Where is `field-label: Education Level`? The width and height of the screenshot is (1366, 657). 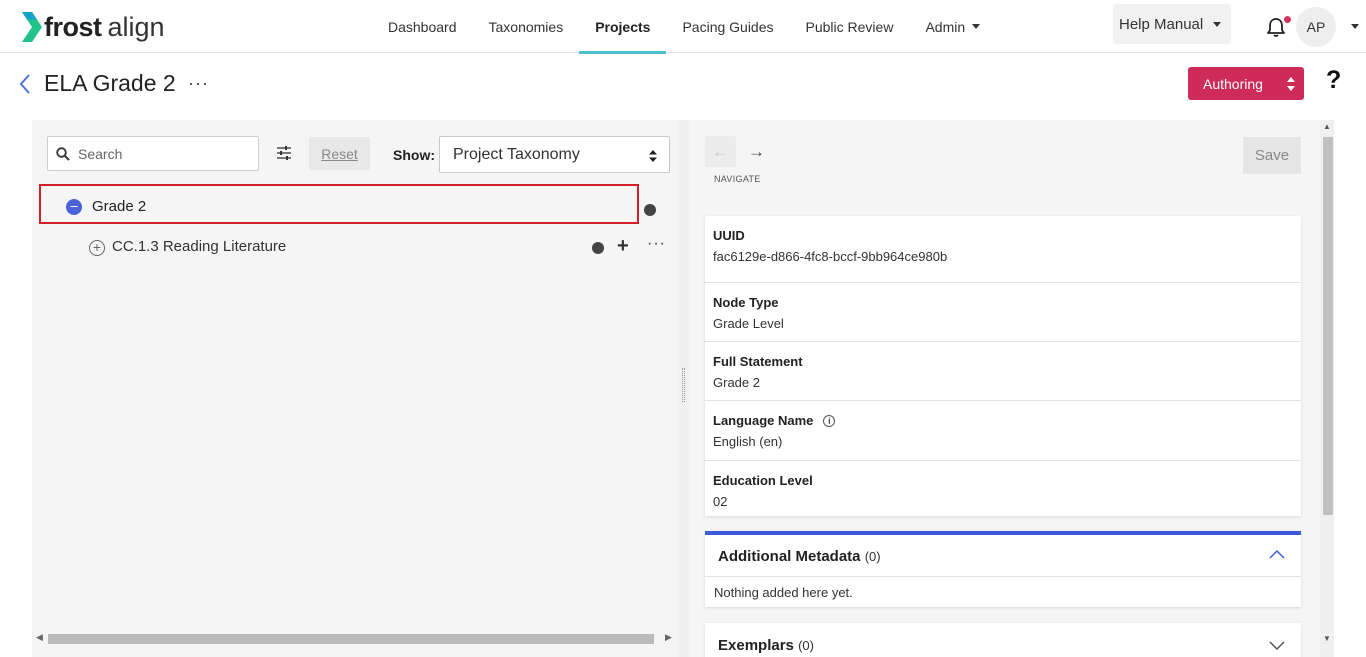
field-label: Education Level is located at coordinates (763, 480).